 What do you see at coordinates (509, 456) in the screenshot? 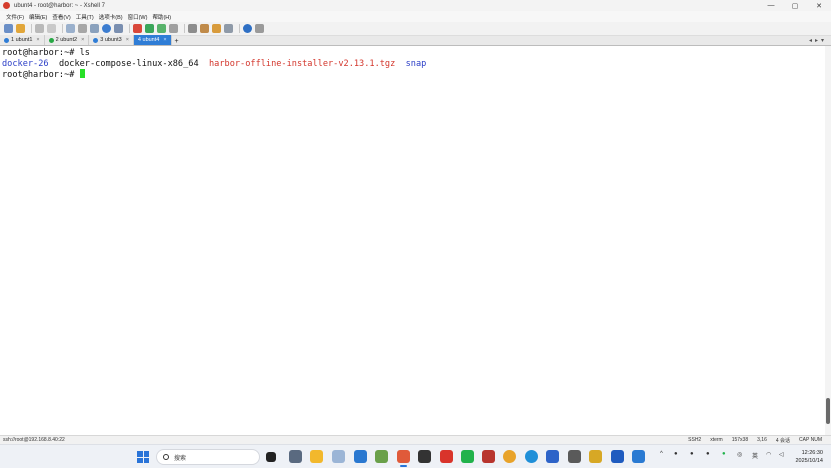
I see `chrome-icon` at bounding box center [509, 456].